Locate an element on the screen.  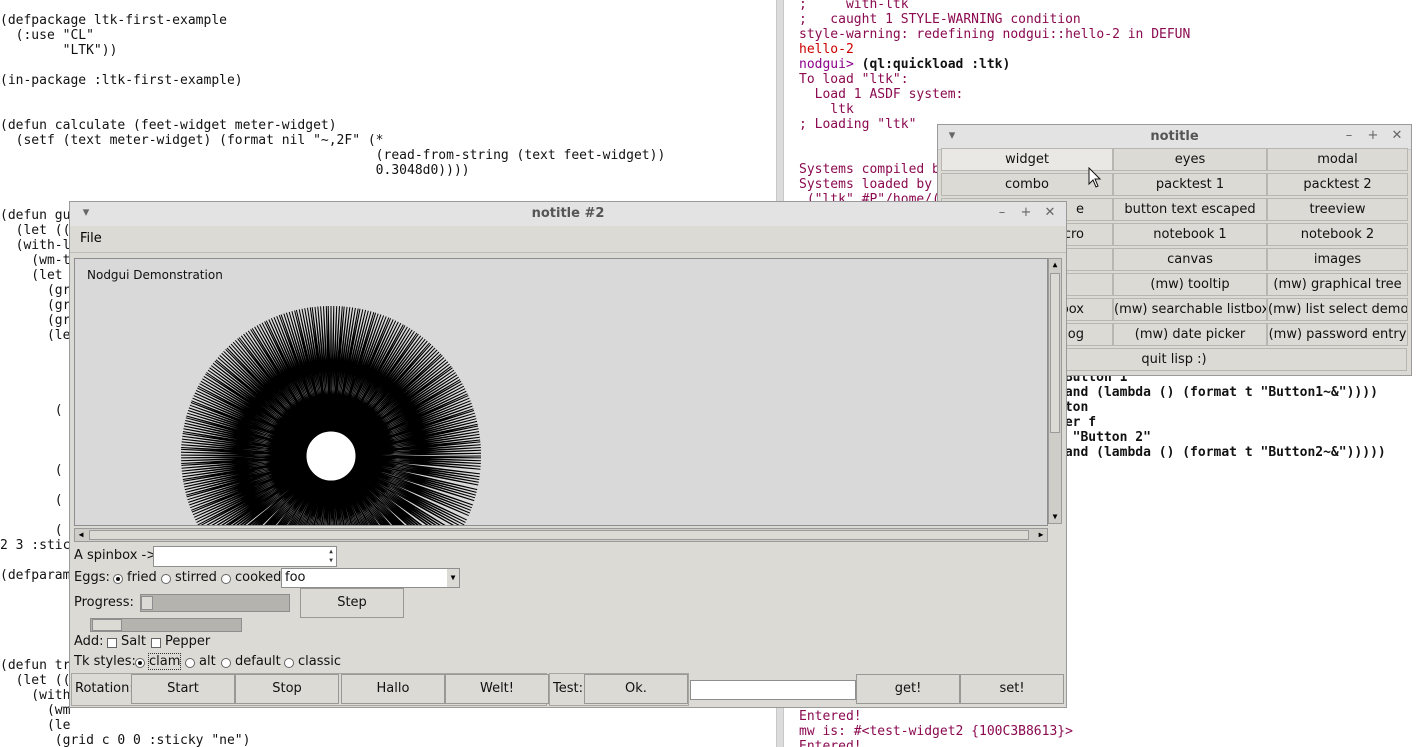
scroll-right-icon: ▶ is located at coordinates (1041, 535).